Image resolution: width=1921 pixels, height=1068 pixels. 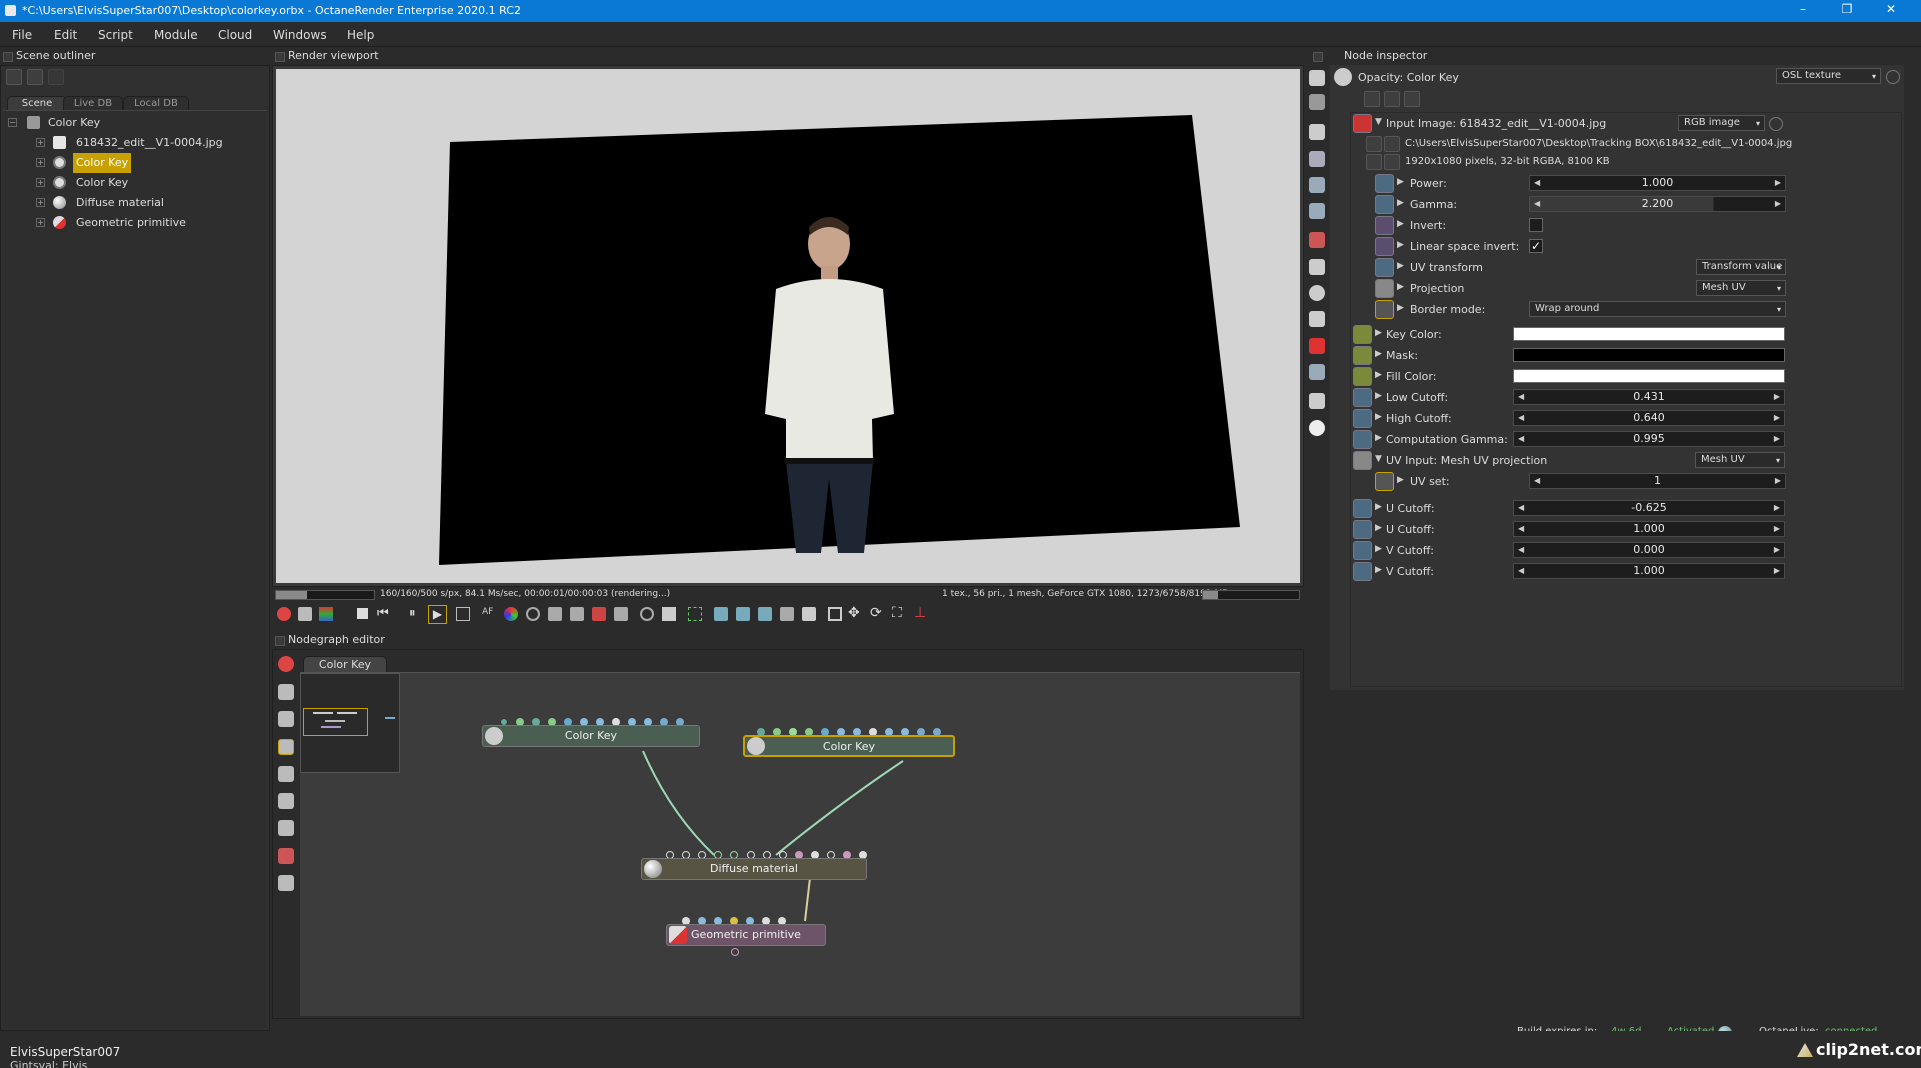 I want to click on move-icon: ✥, so click(x=854, y=613).